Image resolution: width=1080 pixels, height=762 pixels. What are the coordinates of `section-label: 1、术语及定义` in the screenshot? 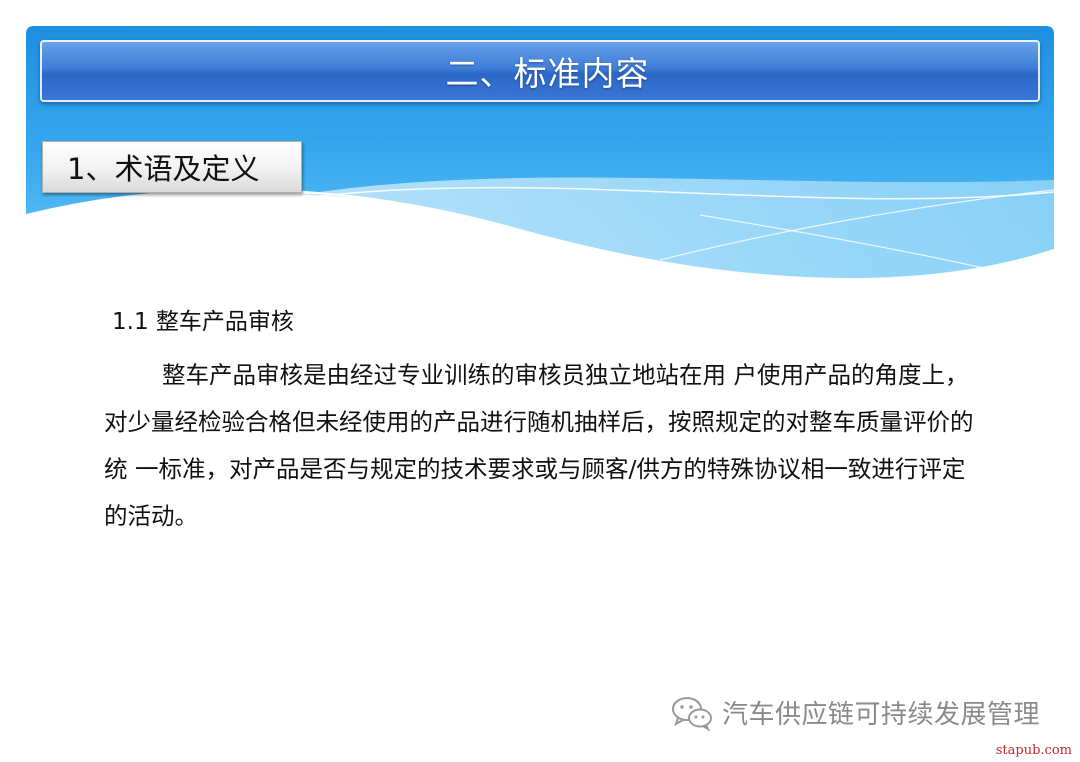 It's located at (163, 169).